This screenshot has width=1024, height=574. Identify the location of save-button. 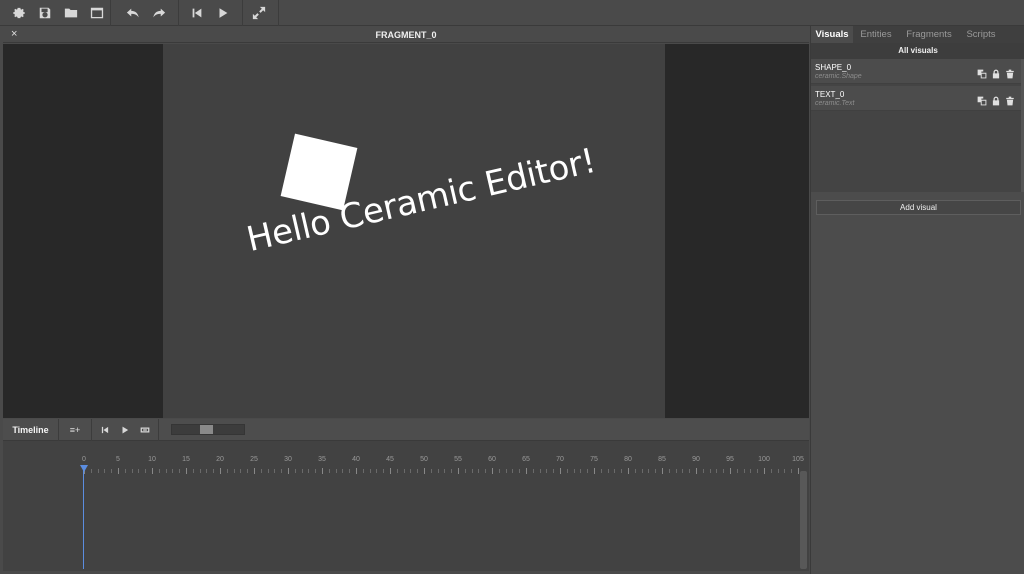
(45, 13).